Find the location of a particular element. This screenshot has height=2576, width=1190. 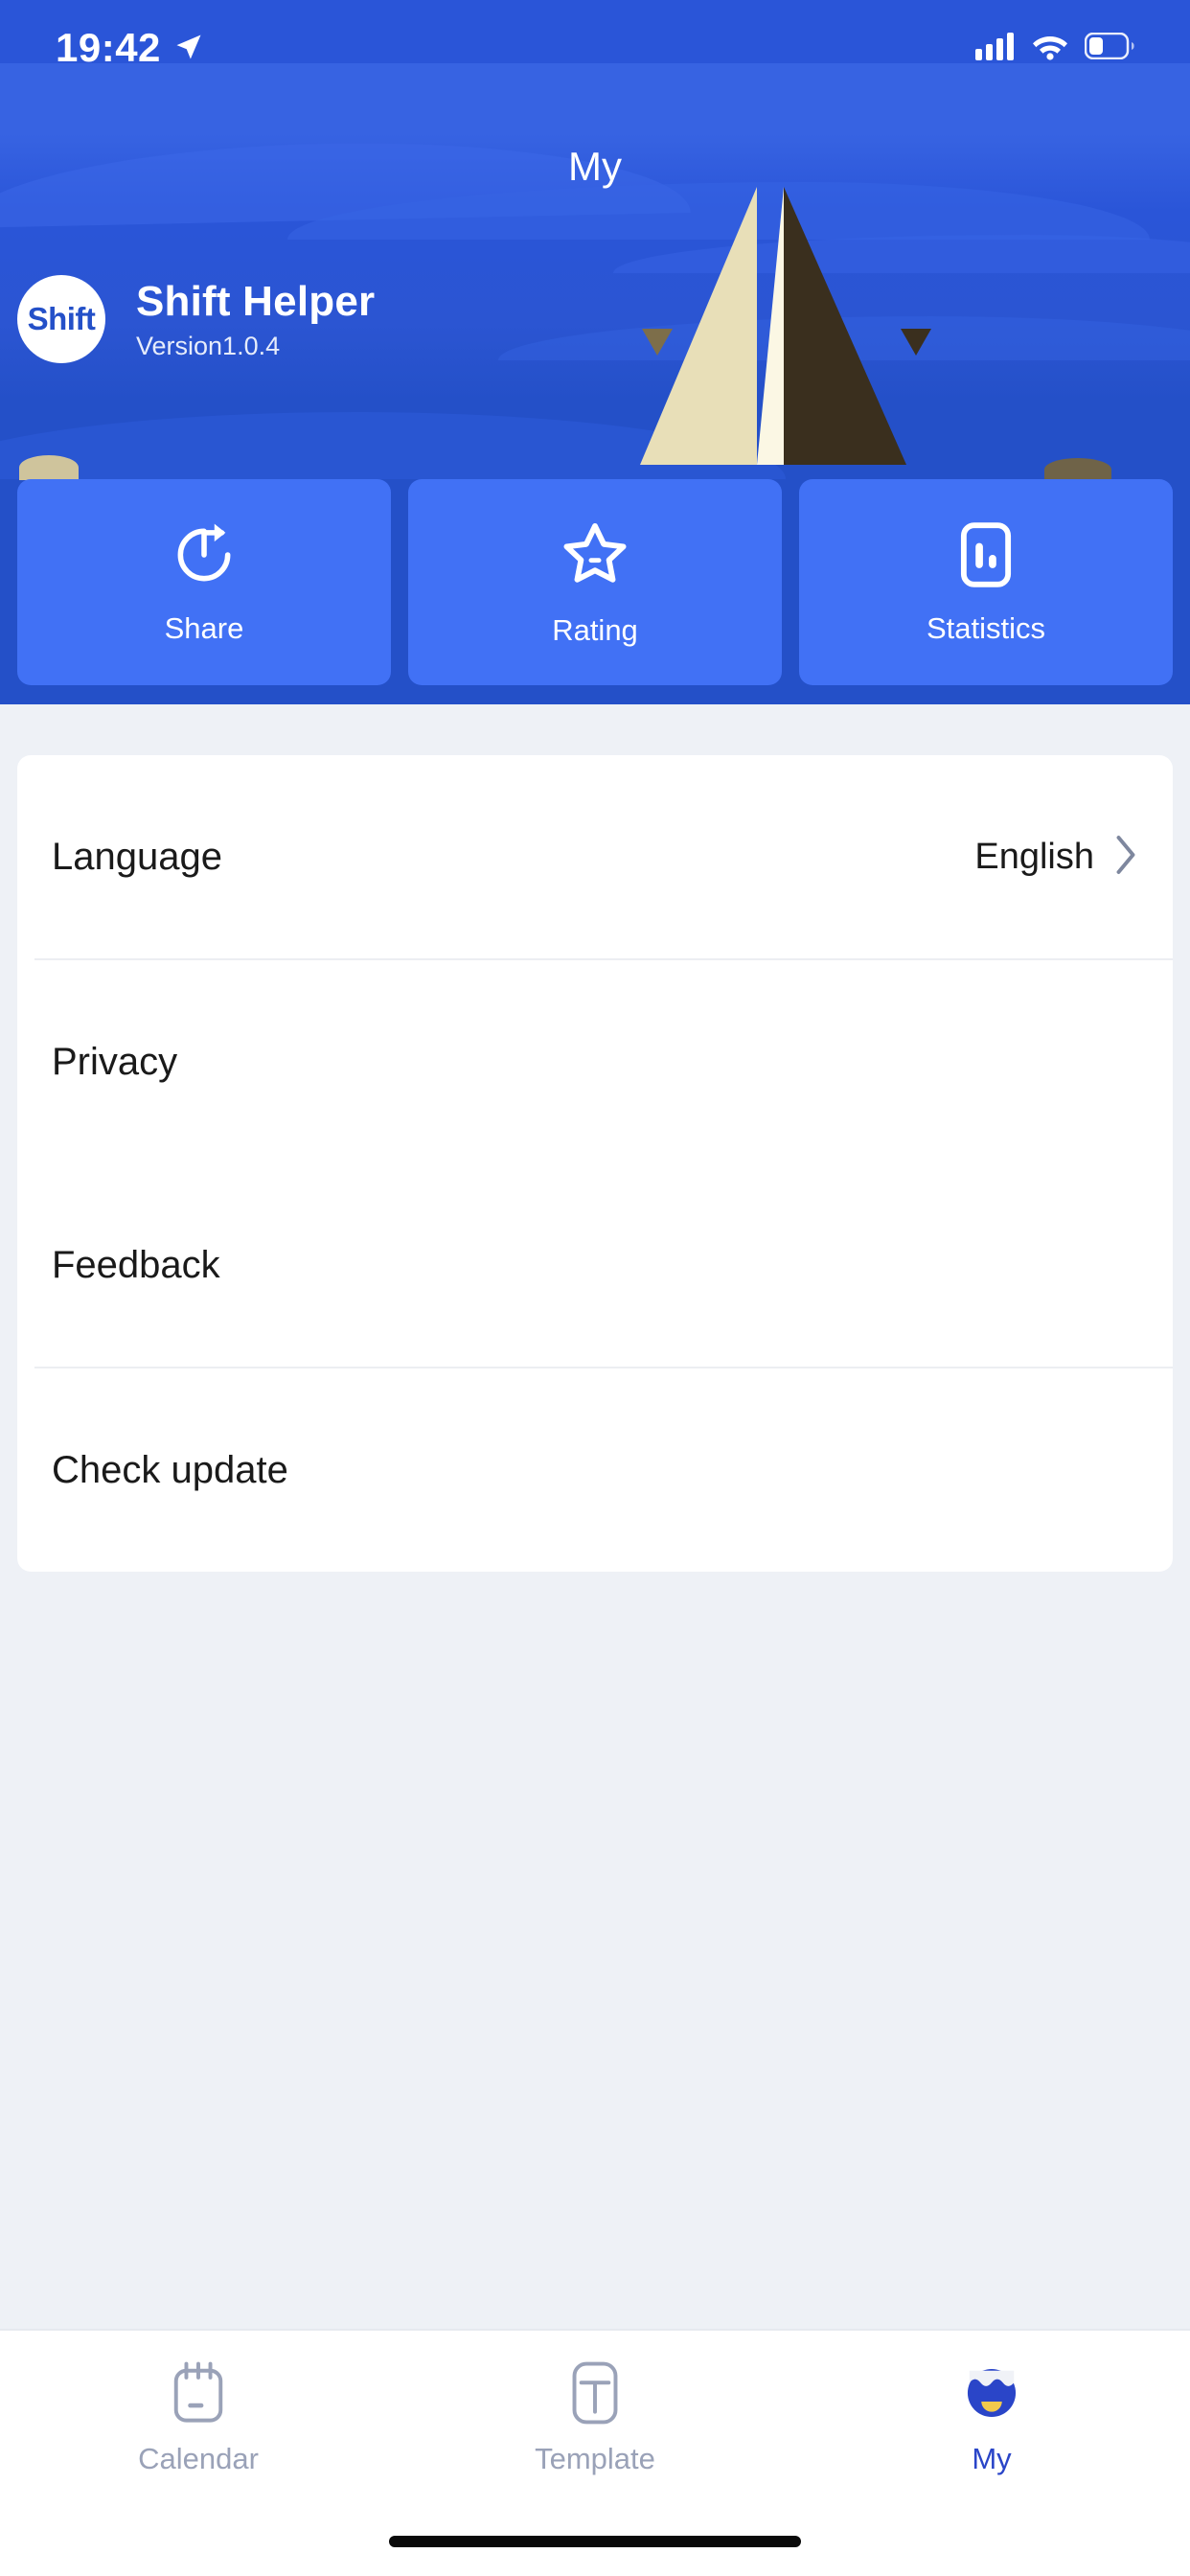

pyramid-notch-left is located at coordinates (657, 342).